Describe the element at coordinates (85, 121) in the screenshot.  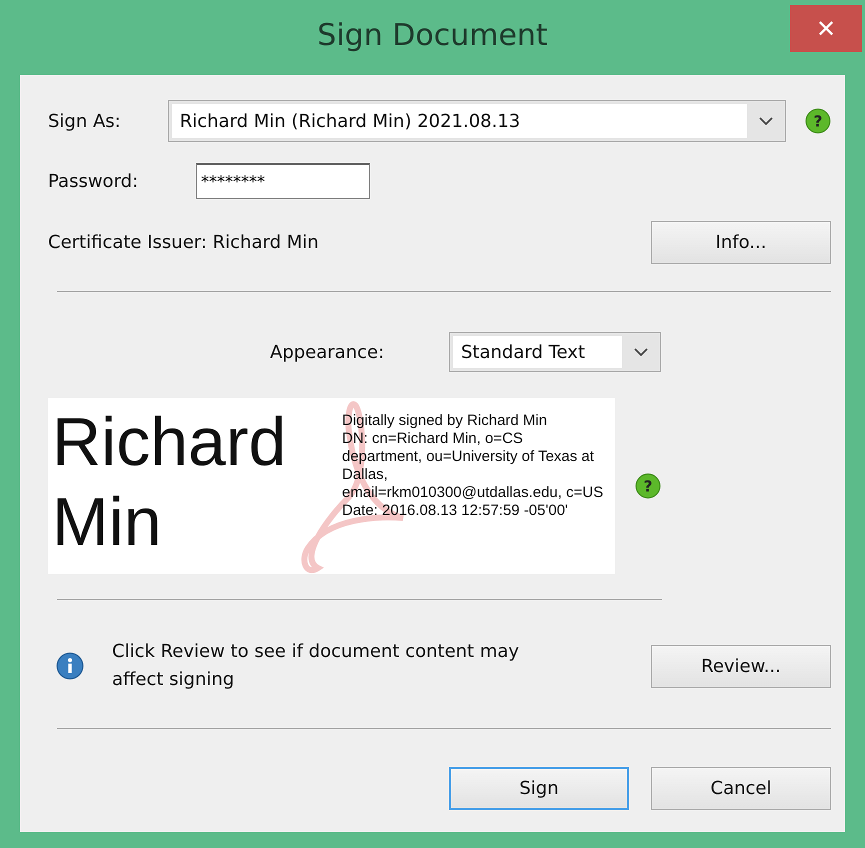
I see `field-label: Sign As:` at that location.